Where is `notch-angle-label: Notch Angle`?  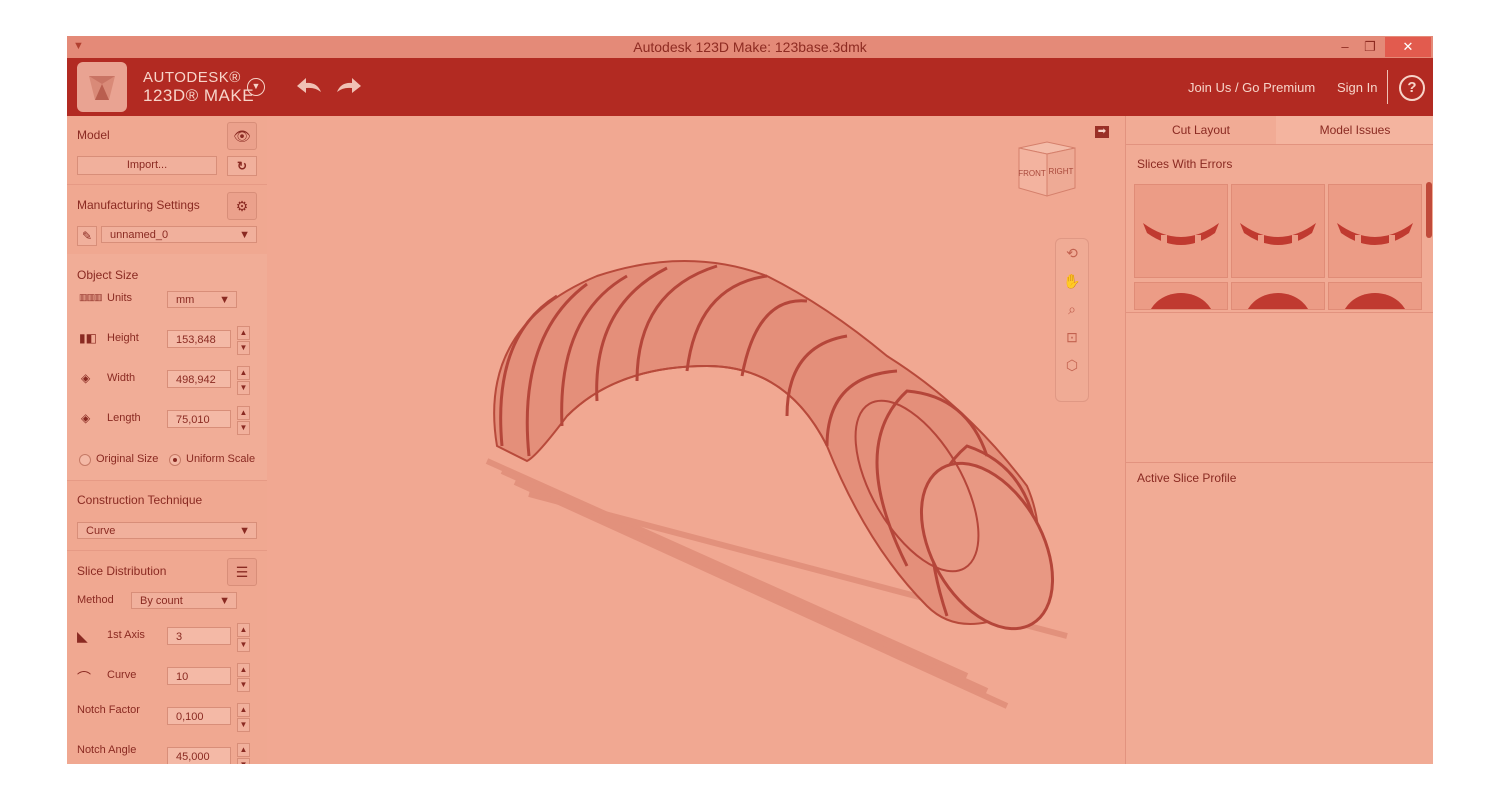 notch-angle-label: Notch Angle is located at coordinates (107, 750).